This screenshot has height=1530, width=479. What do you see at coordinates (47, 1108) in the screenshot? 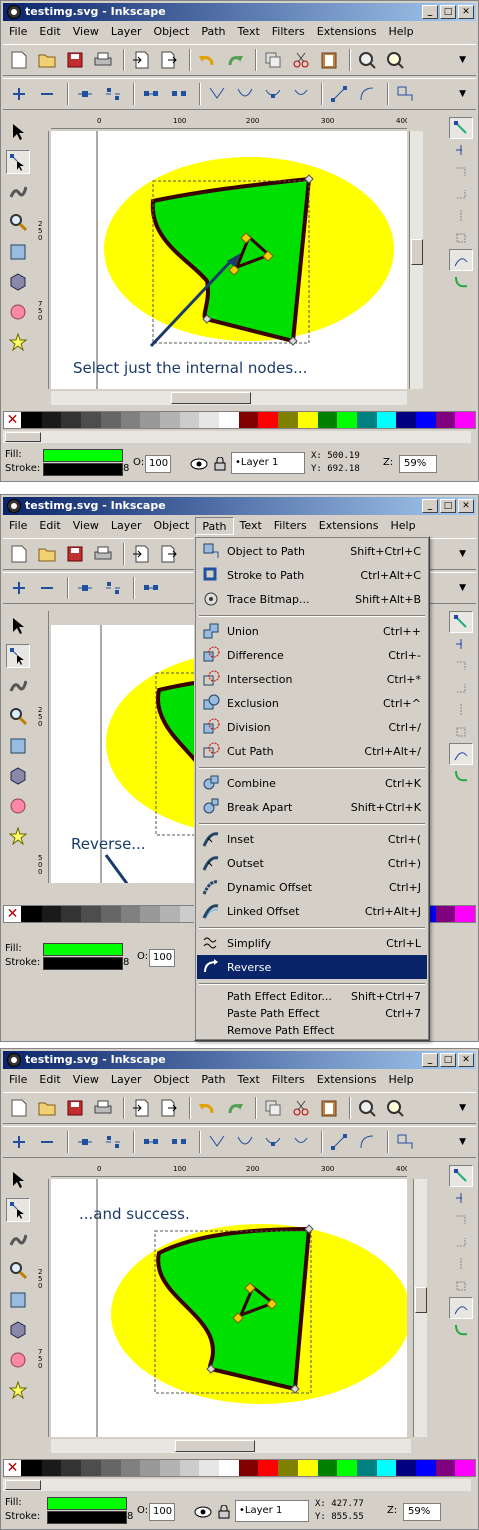
I see `open-folder-icon` at bounding box center [47, 1108].